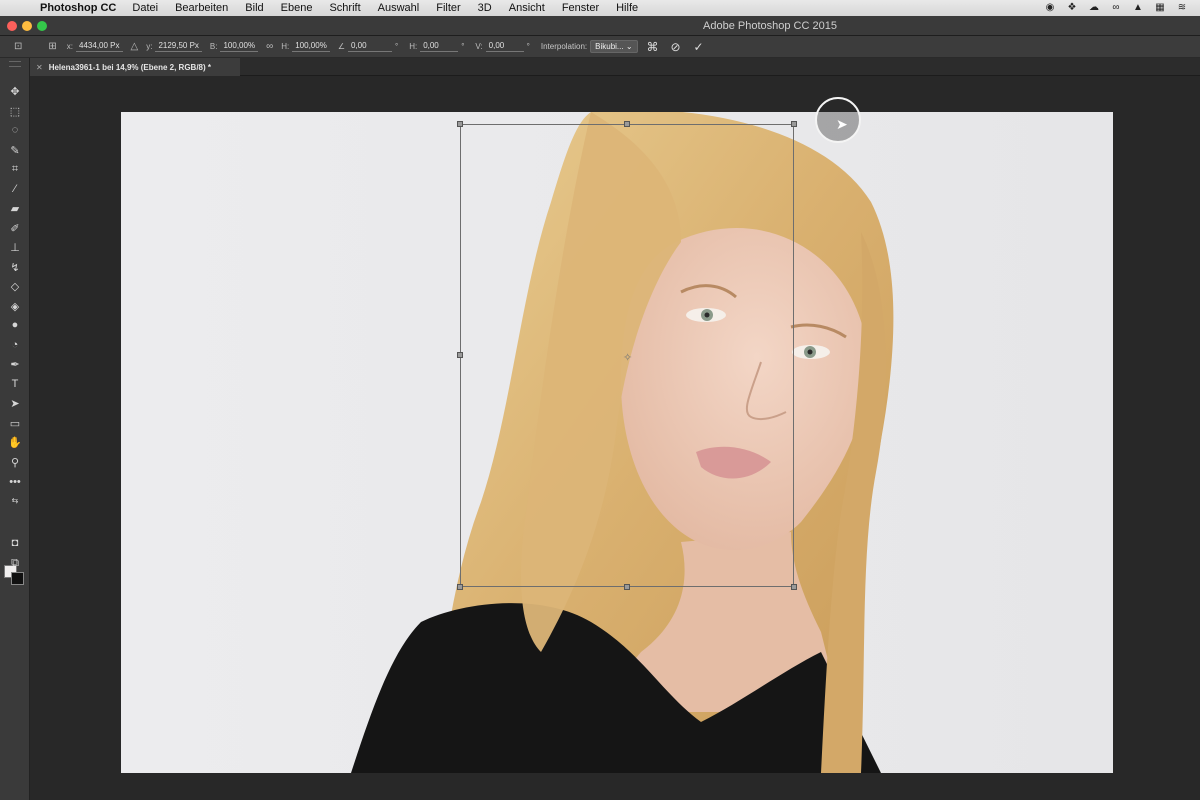  What do you see at coordinates (1072, 7) in the screenshot?
I see `dropbox-icon: ❖` at bounding box center [1072, 7].